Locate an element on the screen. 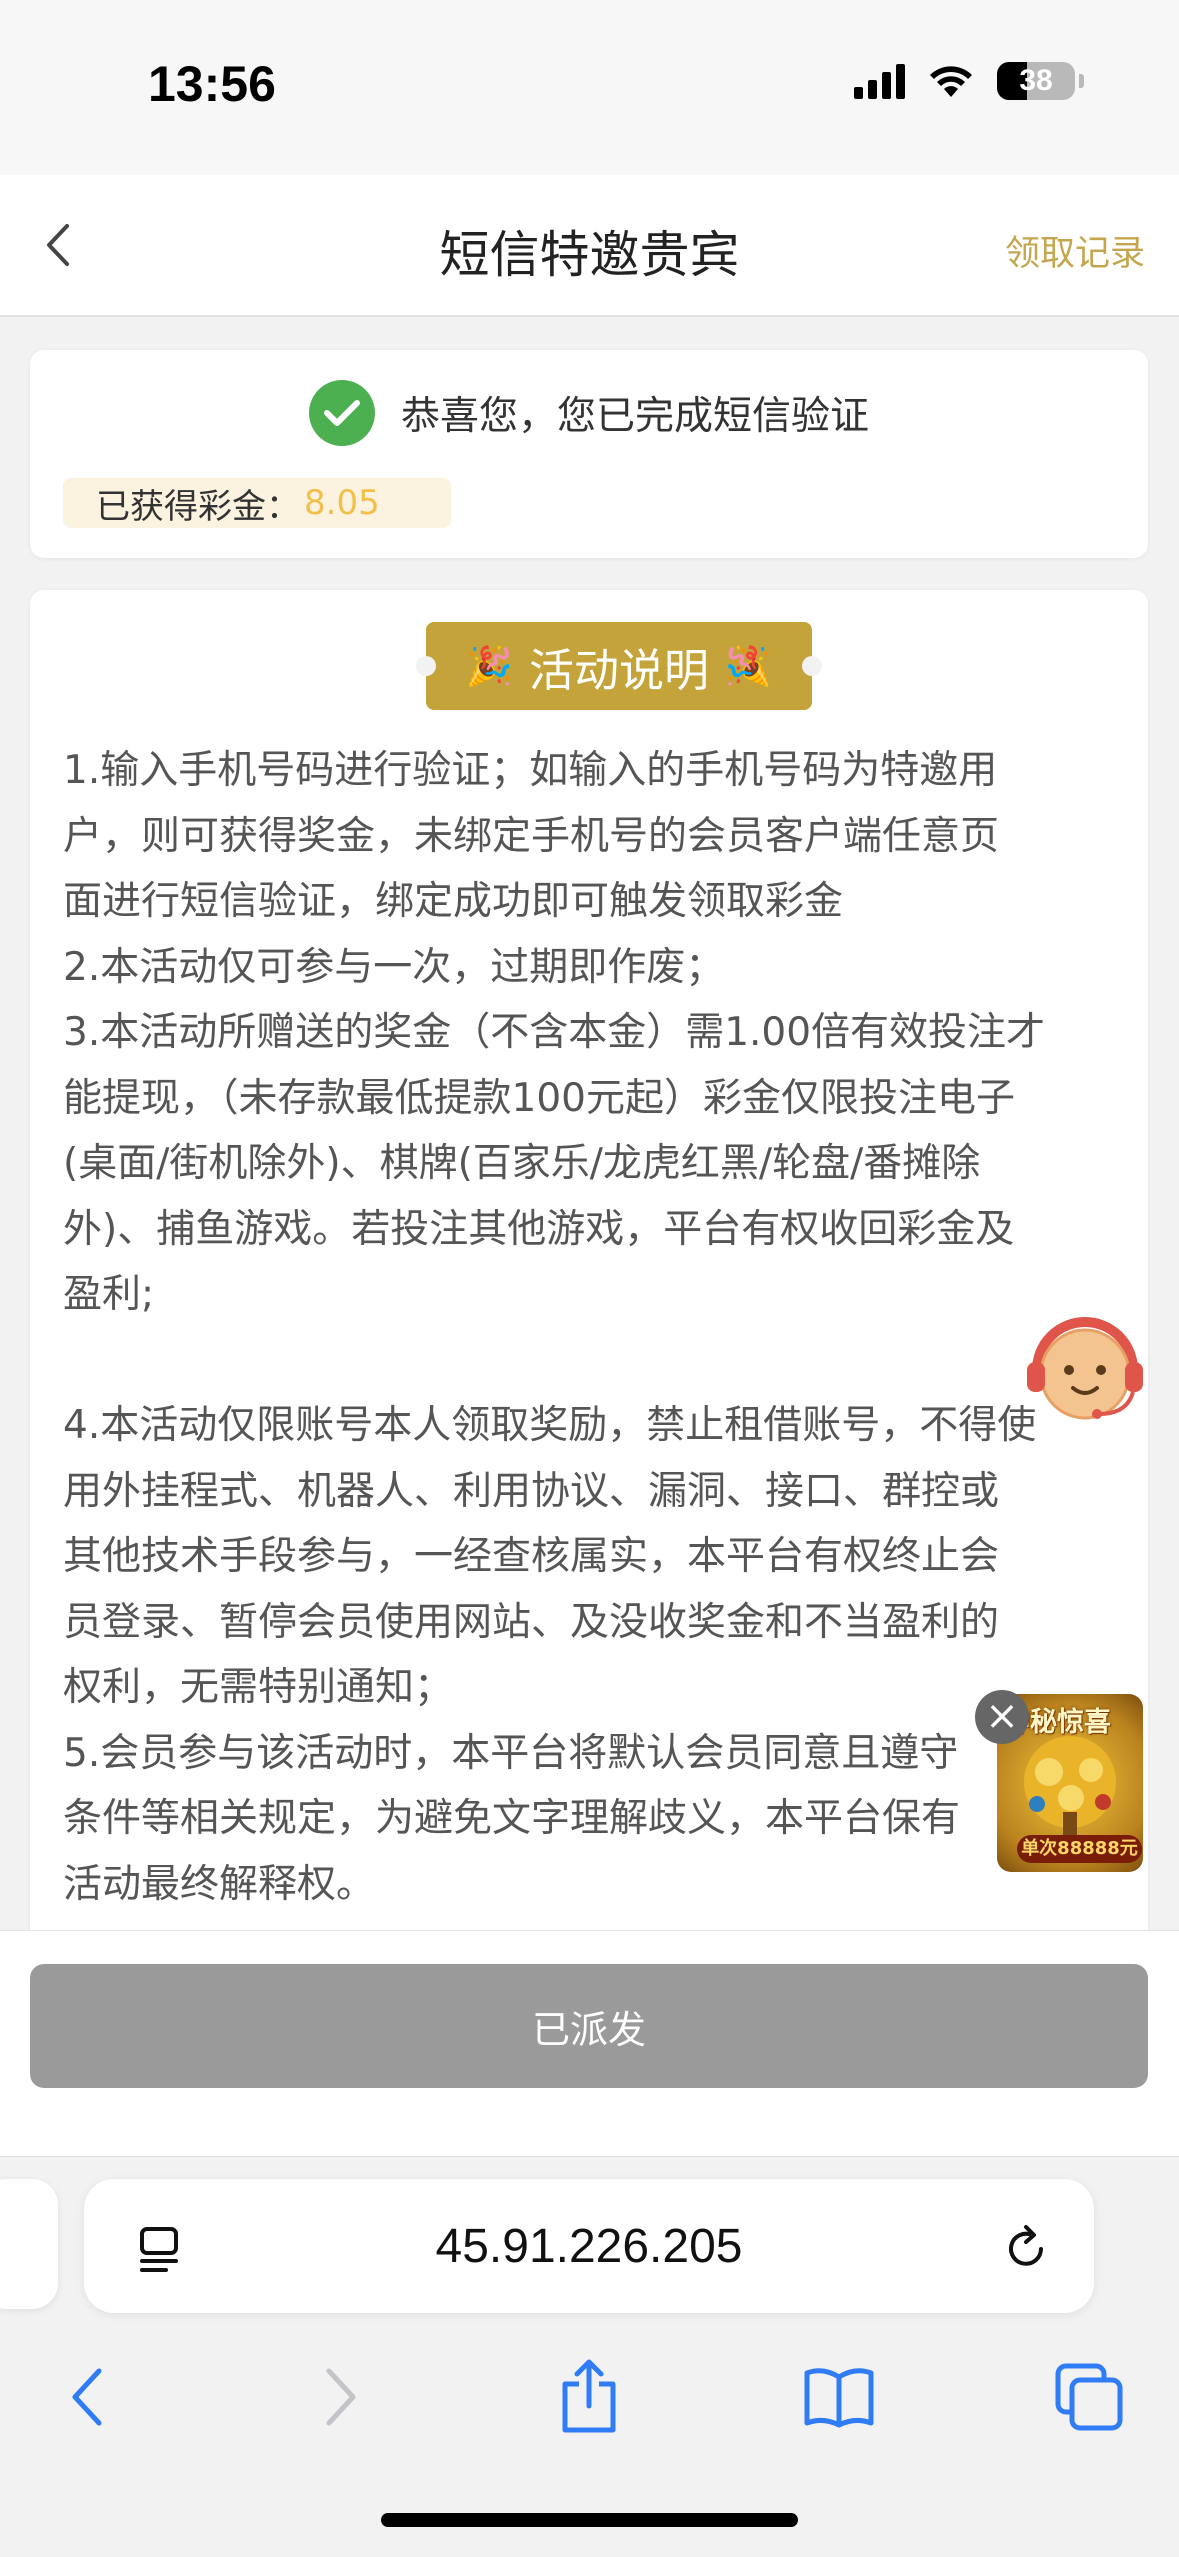  safari-bottom-toolbar is located at coordinates (589, 2402).